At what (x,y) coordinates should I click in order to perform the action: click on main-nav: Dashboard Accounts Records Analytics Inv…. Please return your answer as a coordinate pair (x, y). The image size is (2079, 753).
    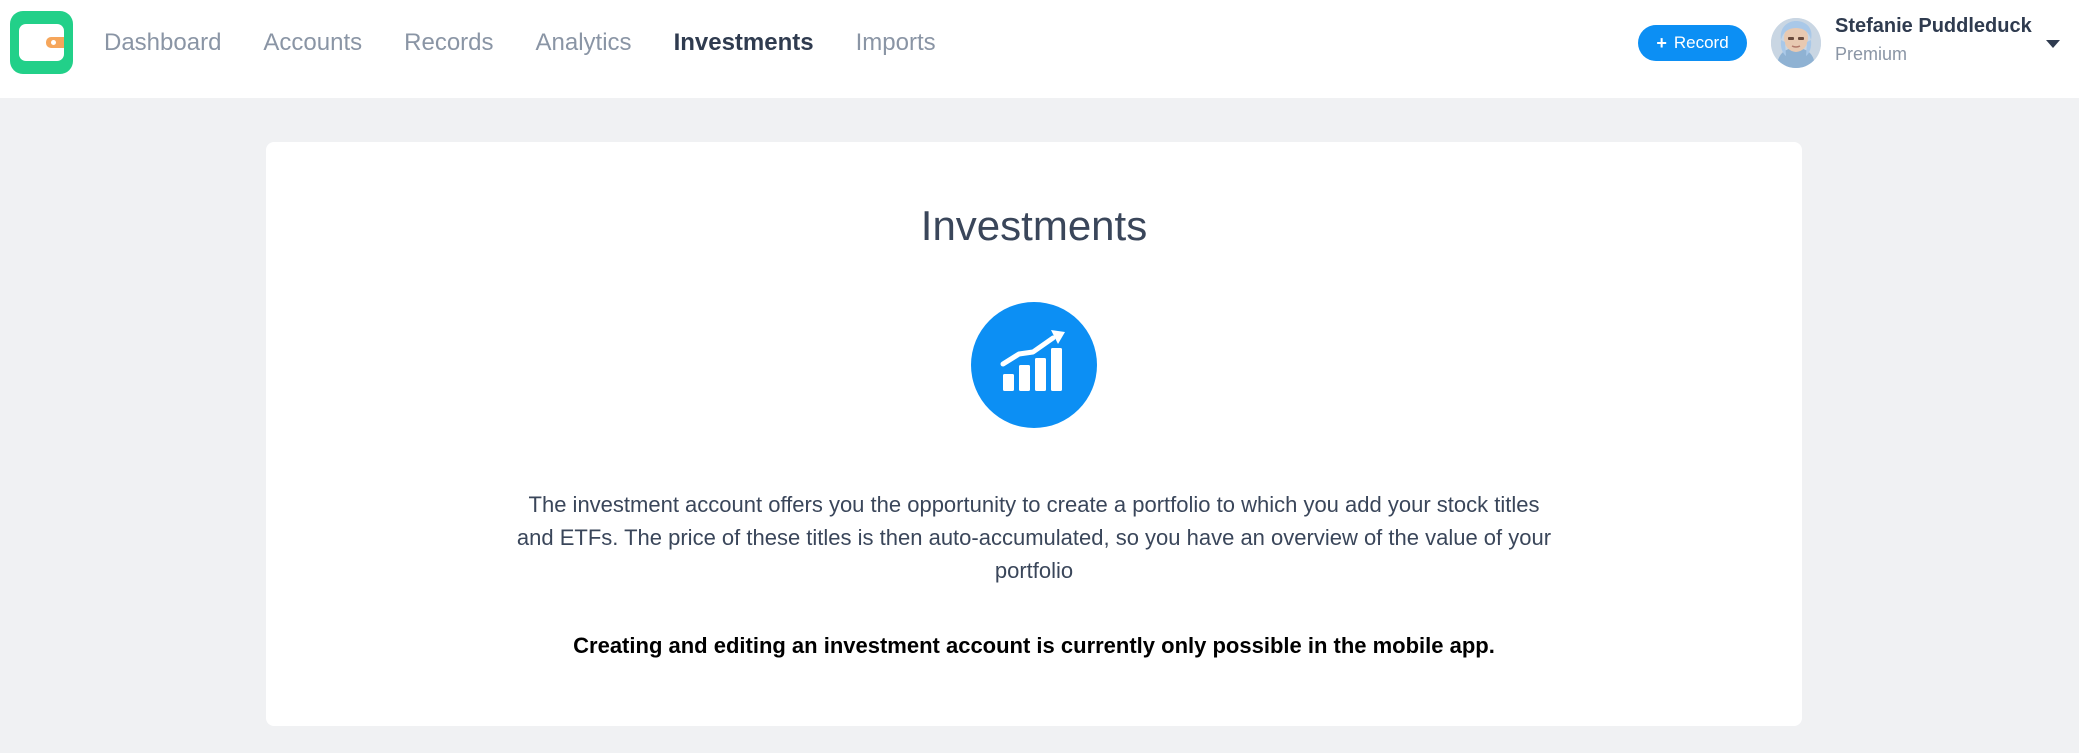
    Looking at the image, I should click on (541, 43).